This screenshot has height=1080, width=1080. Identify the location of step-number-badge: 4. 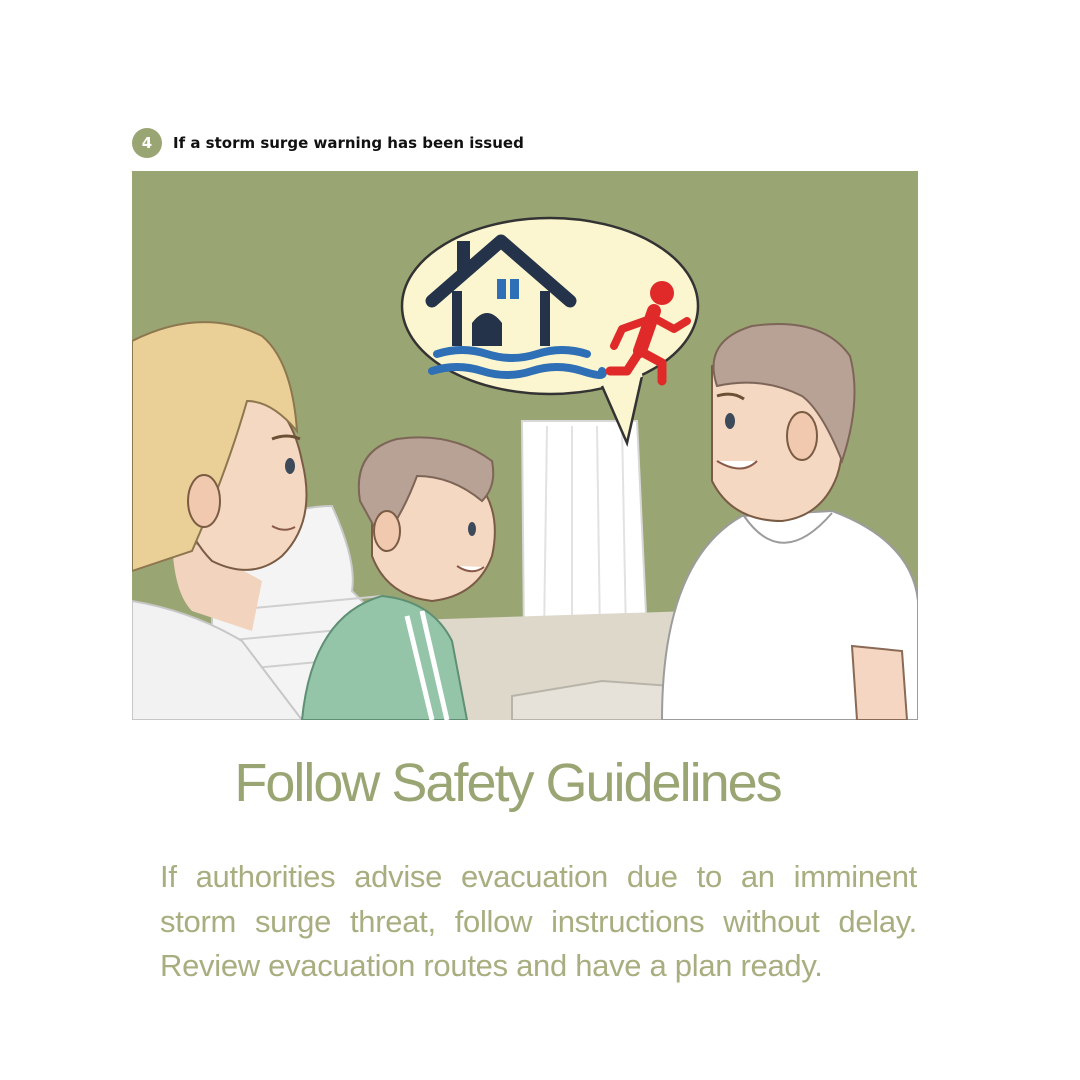
(147, 143).